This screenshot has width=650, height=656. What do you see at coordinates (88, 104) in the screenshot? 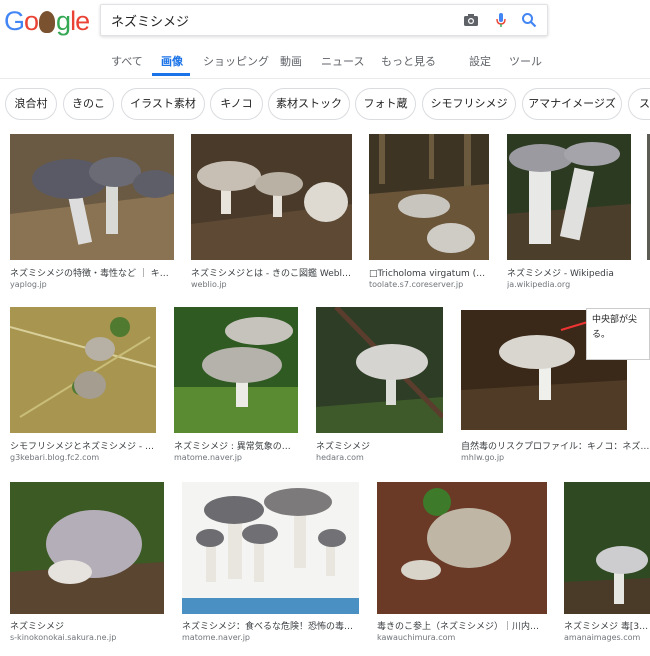
I see `chip: きのこ` at bounding box center [88, 104].